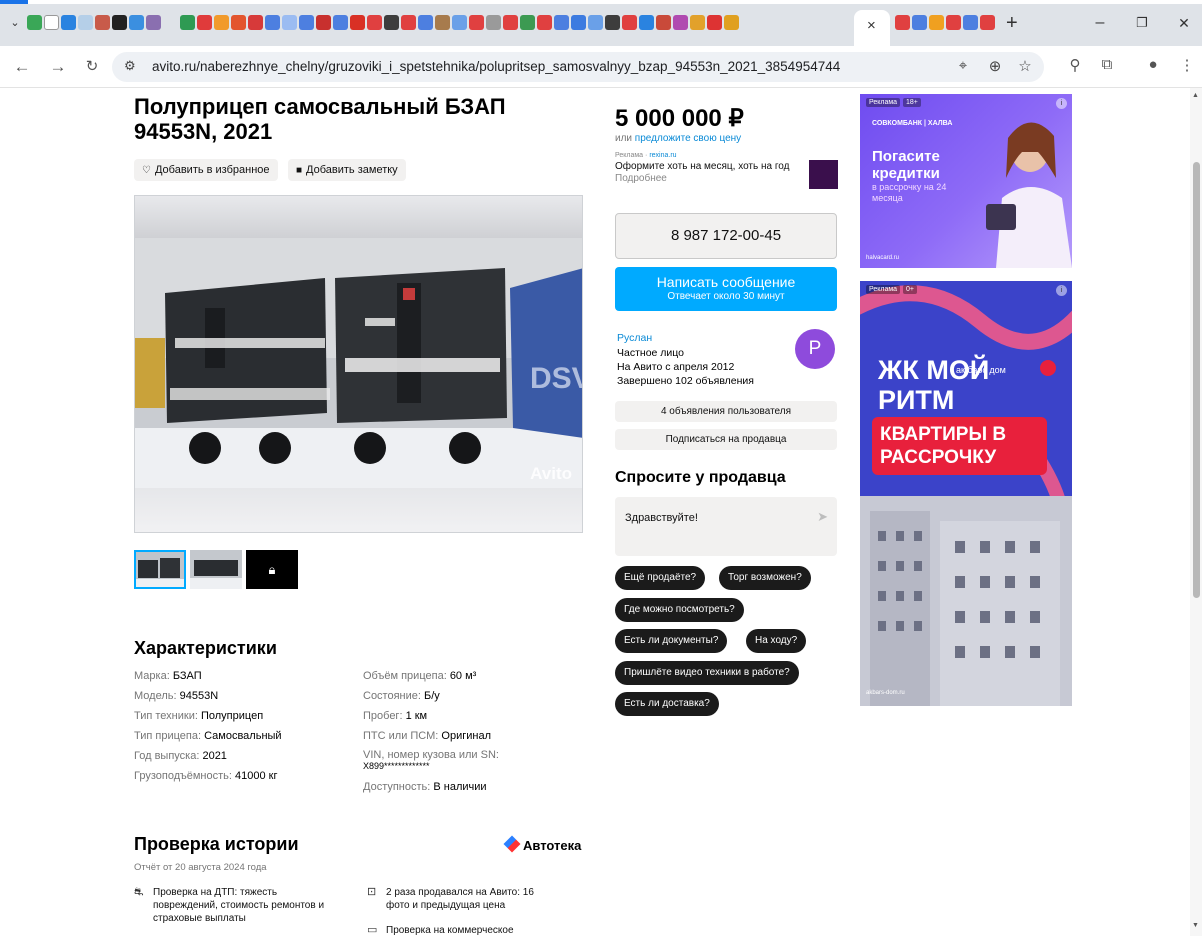 The height and width of the screenshot is (936, 1202). Describe the element at coordinates (776, 641) in the screenshot. I see `quick-question-chip: На ходу?` at that location.